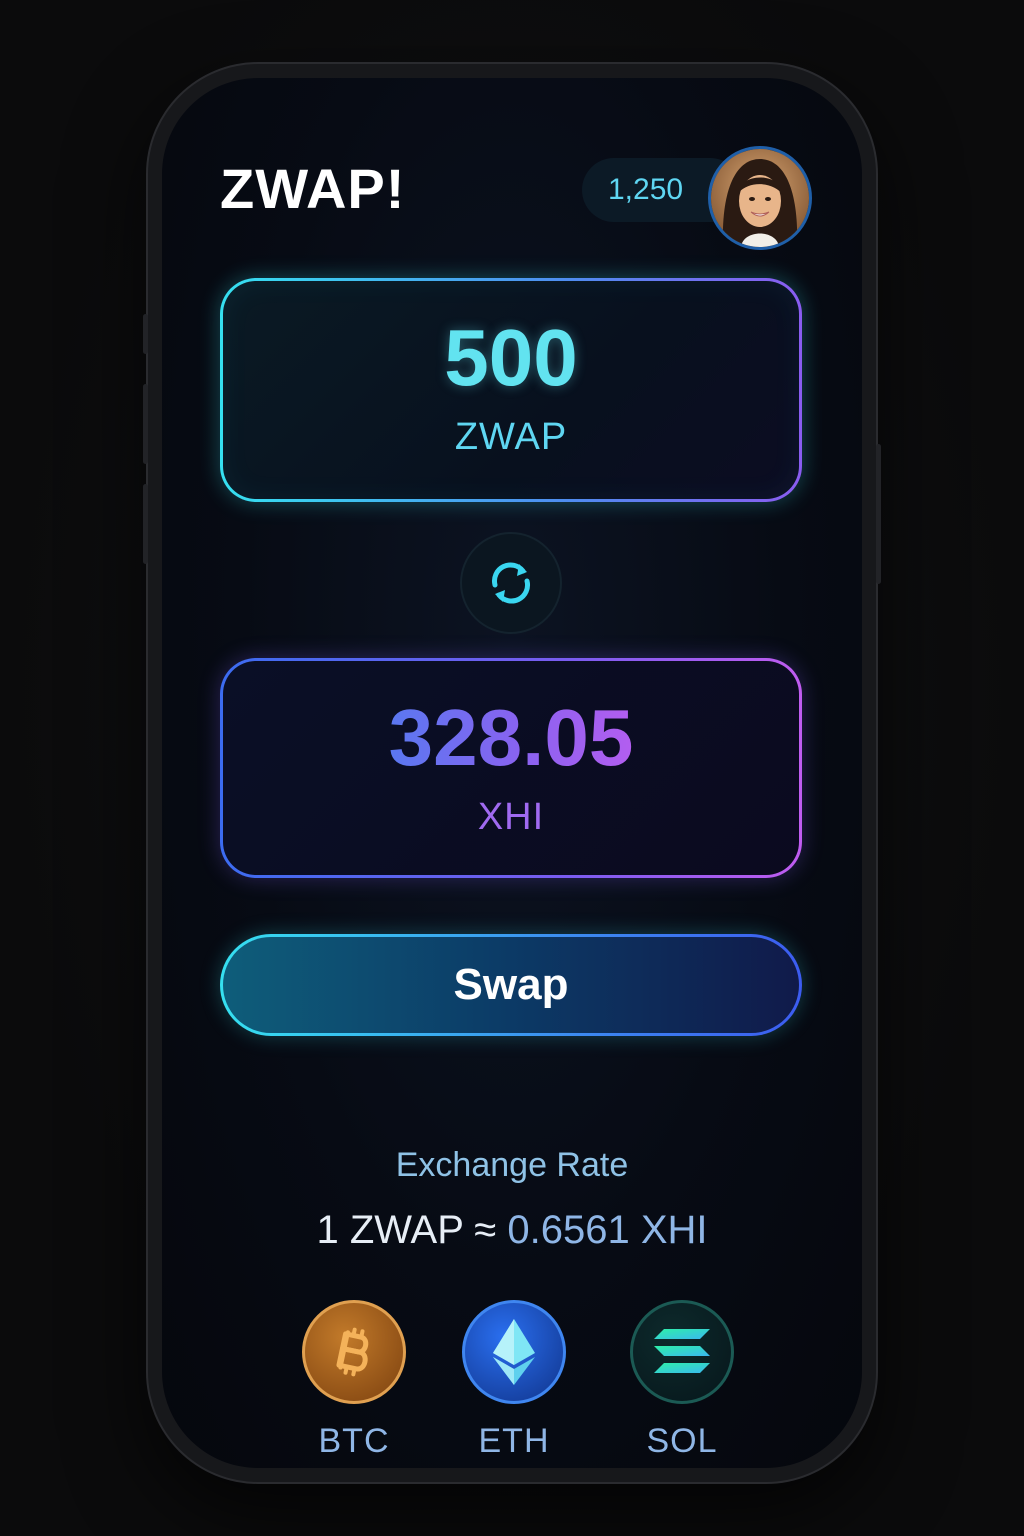  Describe the element at coordinates (511, 985) in the screenshot. I see `swap-button: Swap` at that location.